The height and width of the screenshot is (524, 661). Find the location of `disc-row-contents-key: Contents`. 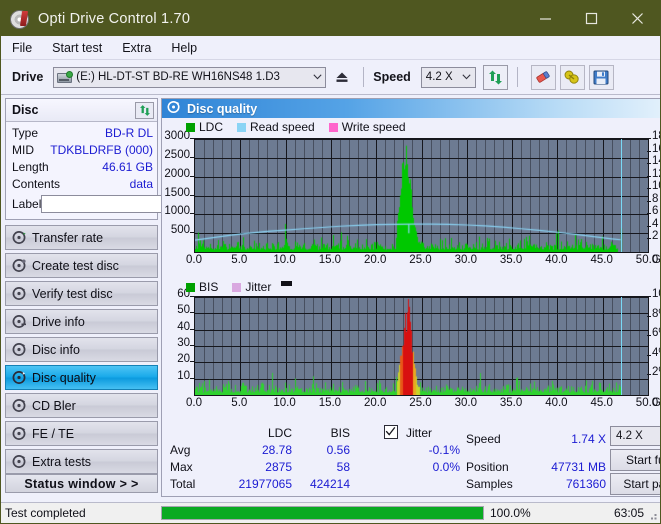

disc-row-contents-key: Contents is located at coordinates (36, 183).